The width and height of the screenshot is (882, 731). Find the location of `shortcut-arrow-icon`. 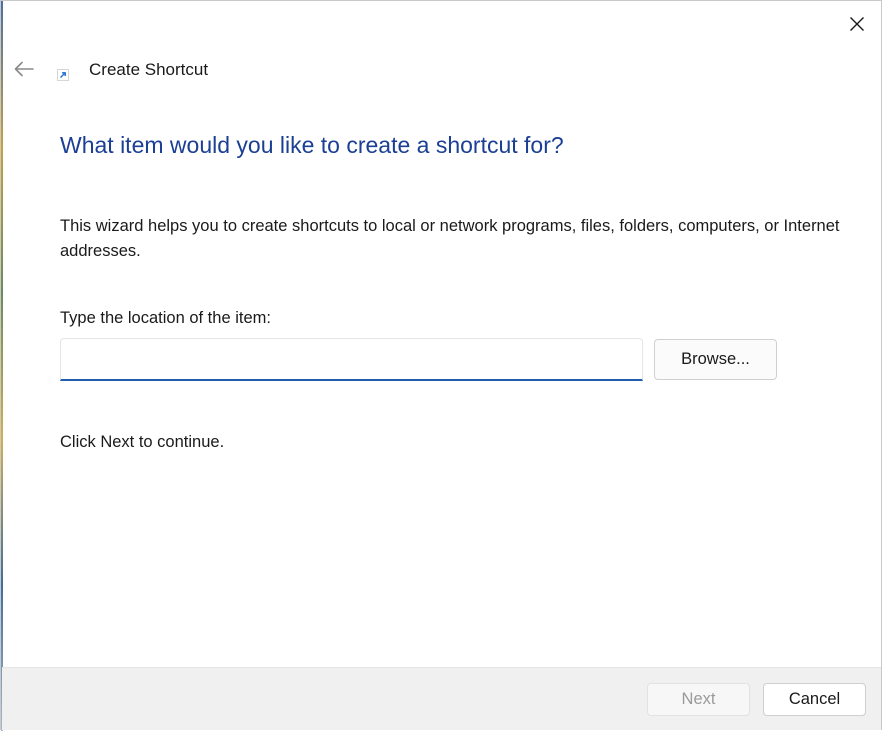

shortcut-arrow-icon is located at coordinates (63, 75).